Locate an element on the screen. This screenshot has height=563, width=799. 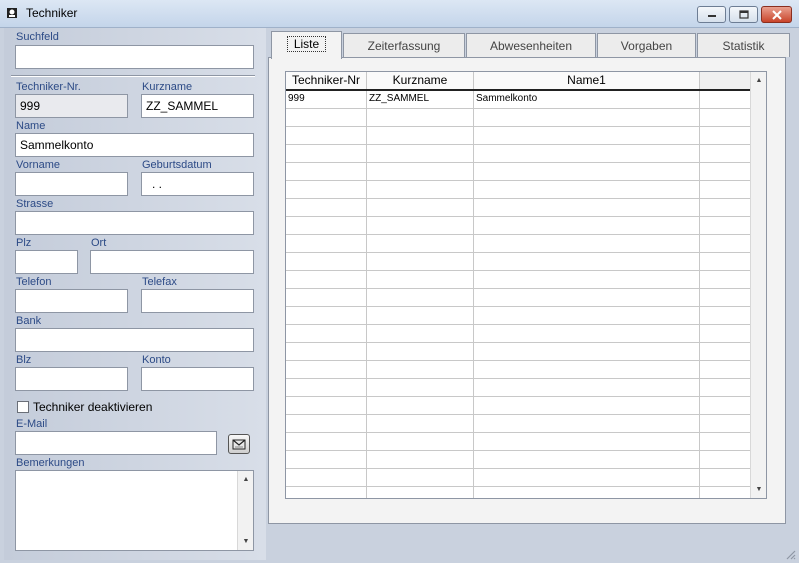
kurzname-input: ZZ_SAMMEL is located at coordinates (197, 106).